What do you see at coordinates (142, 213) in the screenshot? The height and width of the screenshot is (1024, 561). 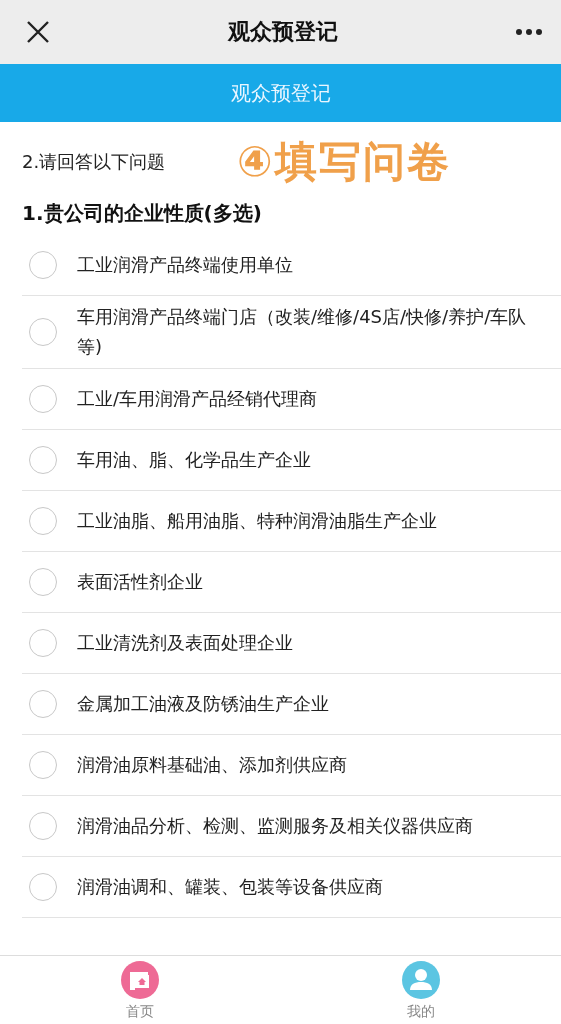 I see `question-title: 1.贵公司的企业性质(多选)` at bounding box center [142, 213].